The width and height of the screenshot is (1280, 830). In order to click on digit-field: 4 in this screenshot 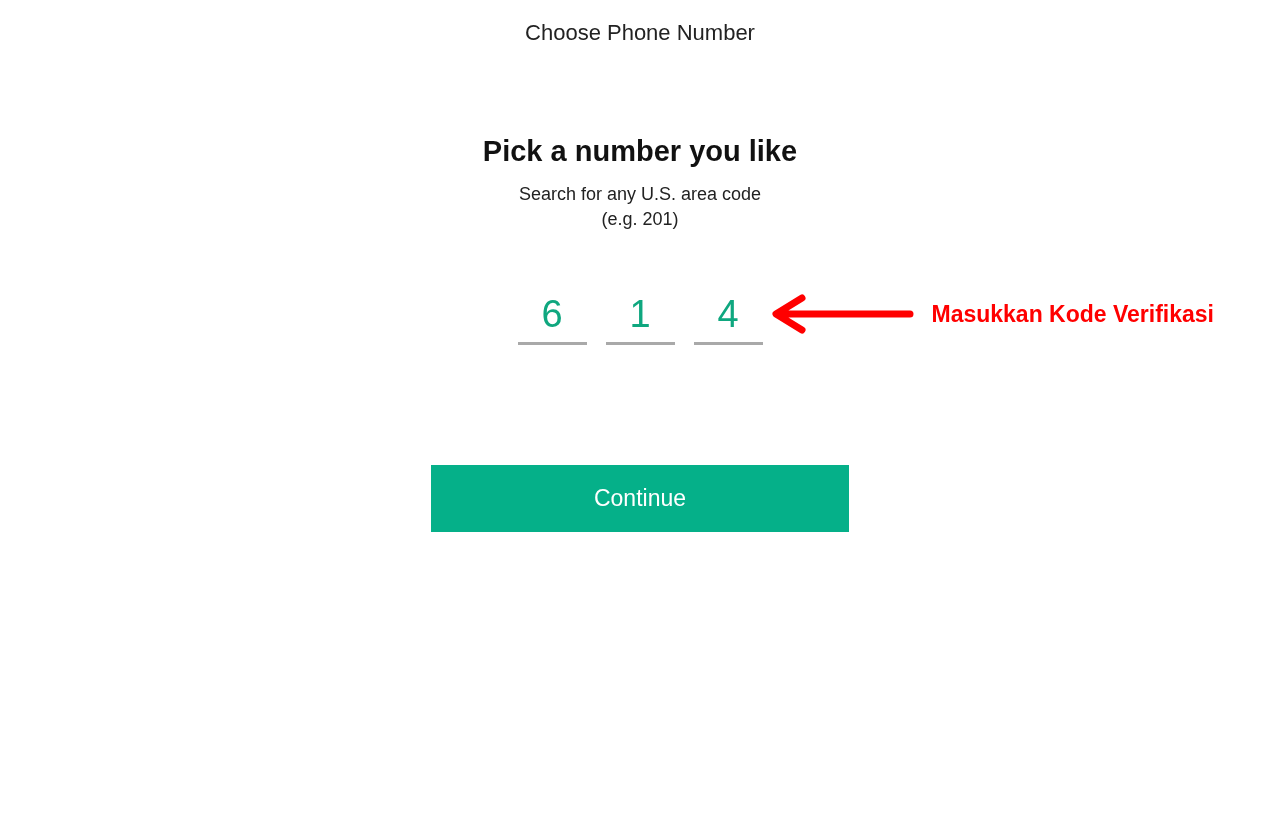, I will do `click(728, 318)`.